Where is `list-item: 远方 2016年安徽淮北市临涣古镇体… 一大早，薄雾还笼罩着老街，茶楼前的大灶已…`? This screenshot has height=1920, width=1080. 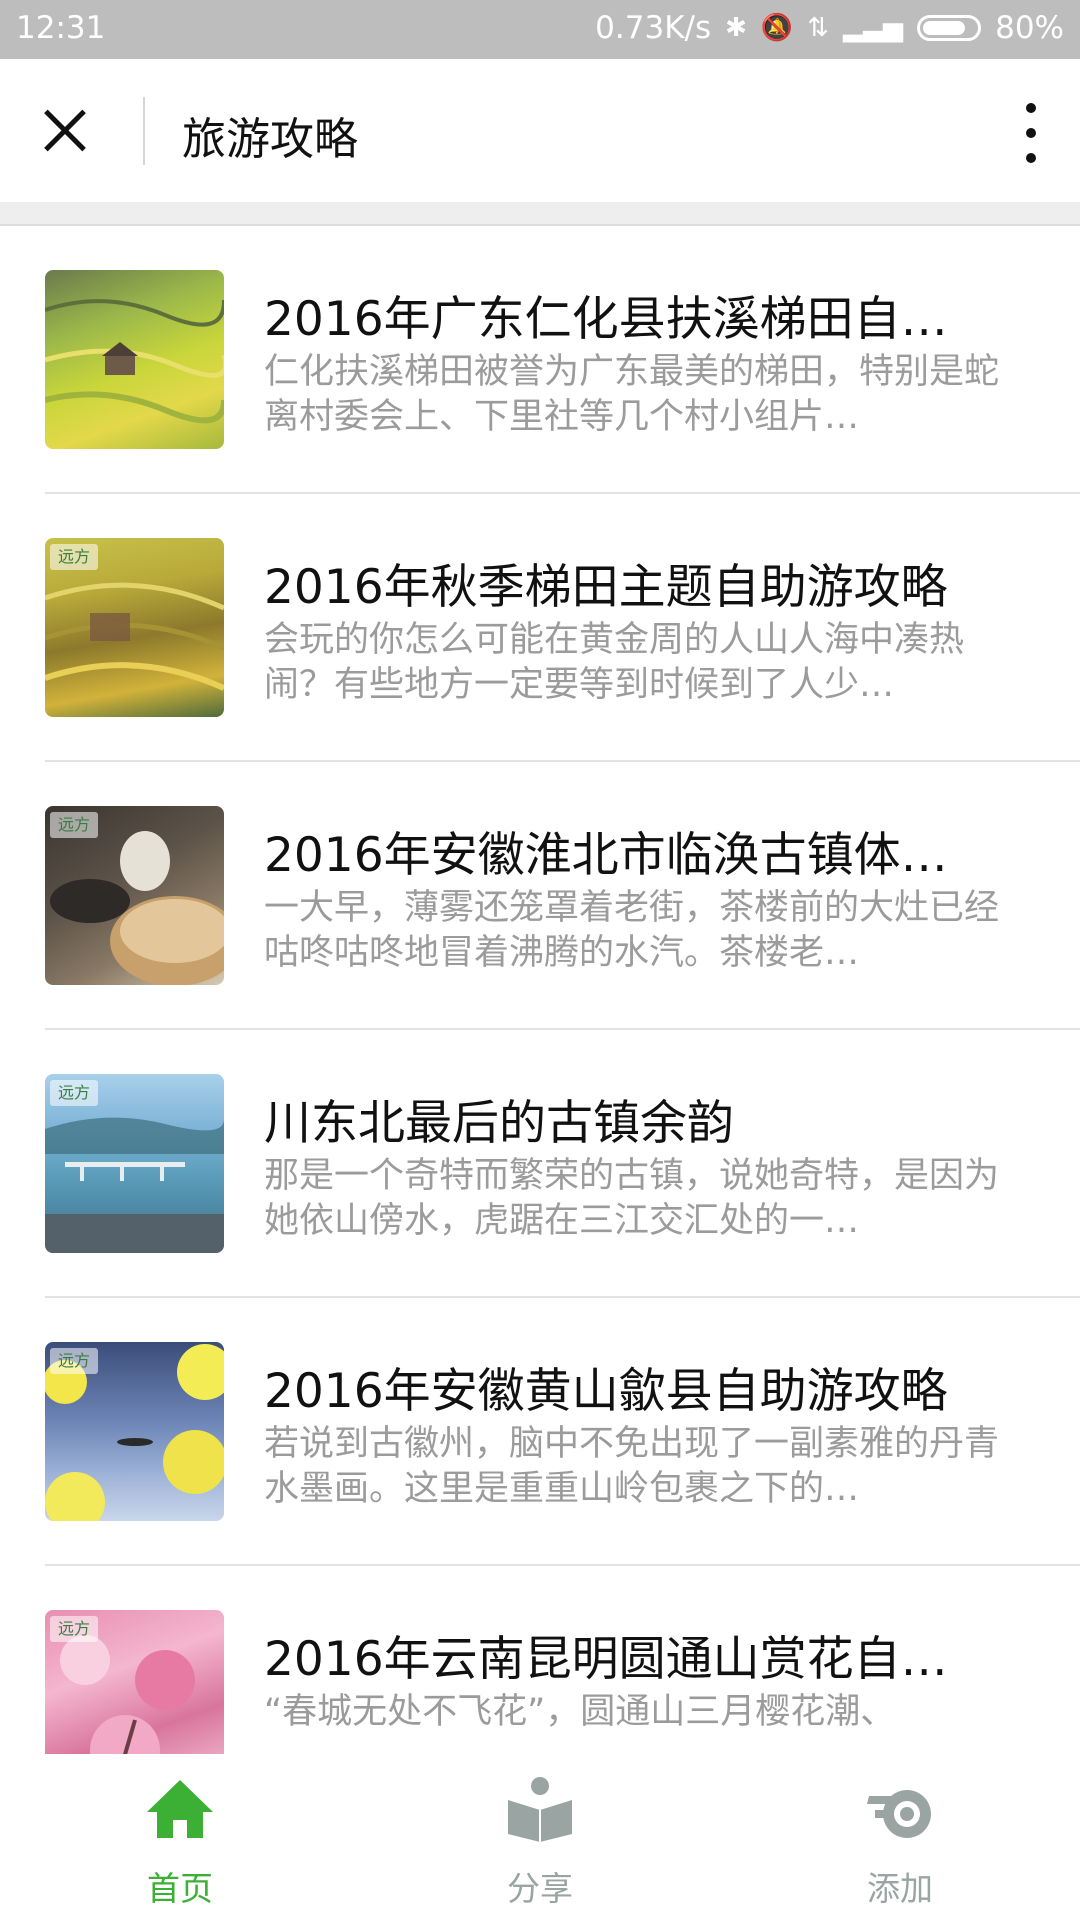 list-item: 远方 2016年安徽淮北市临涣古镇体… 一大早，薄雾还笼罩着老街，茶楼前的大灶已… is located at coordinates (540, 896).